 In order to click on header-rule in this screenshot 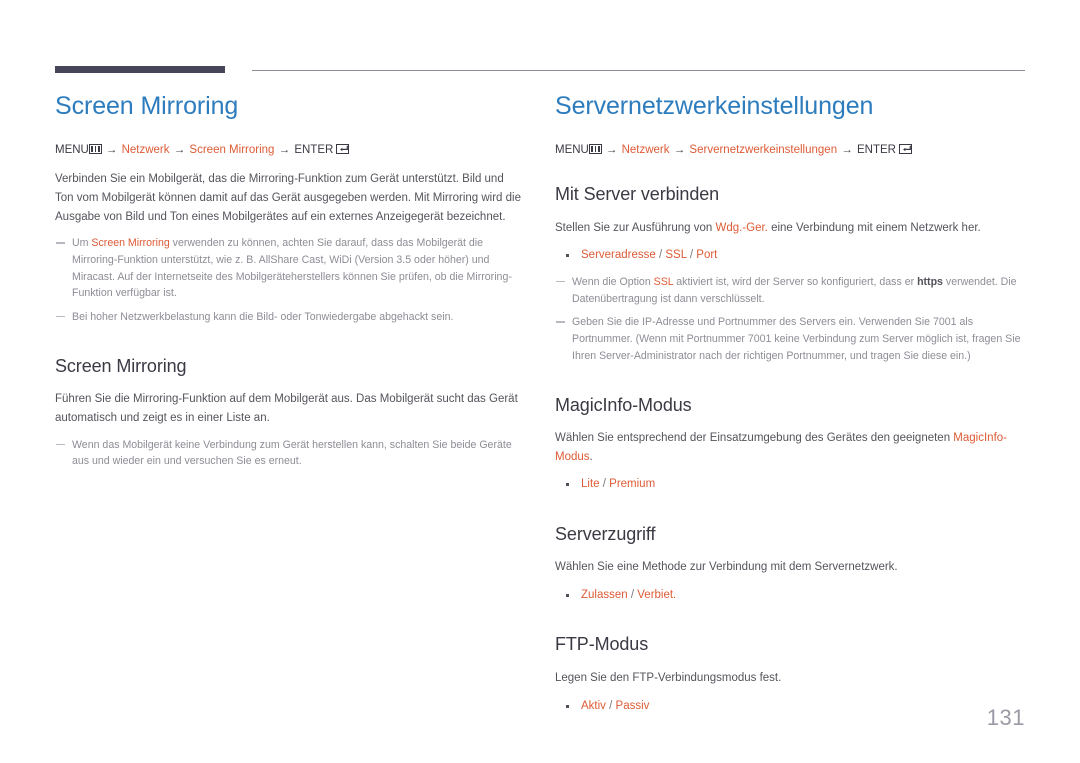, I will do `click(540, 71)`.